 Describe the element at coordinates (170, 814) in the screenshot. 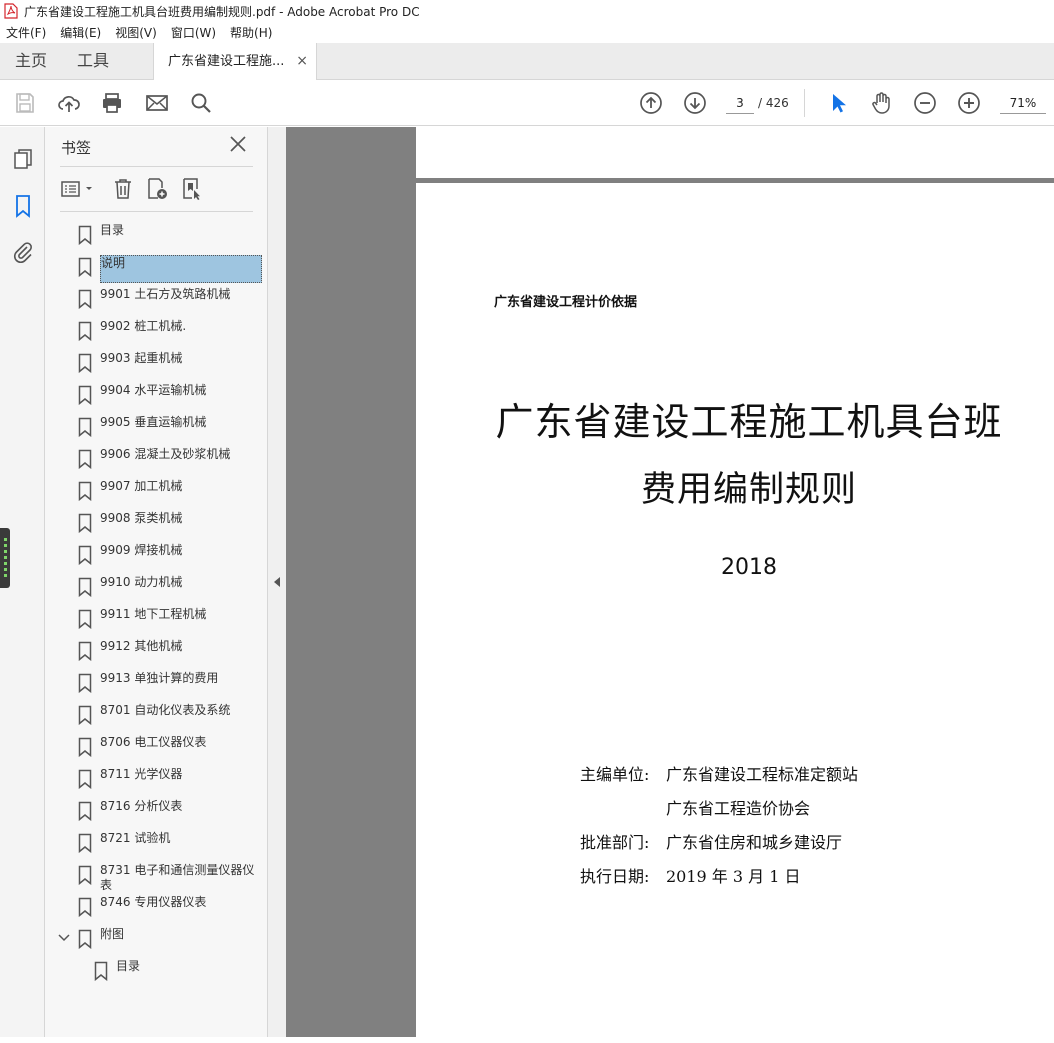

I see `bookmark-item: 8716 分析仪表` at that location.